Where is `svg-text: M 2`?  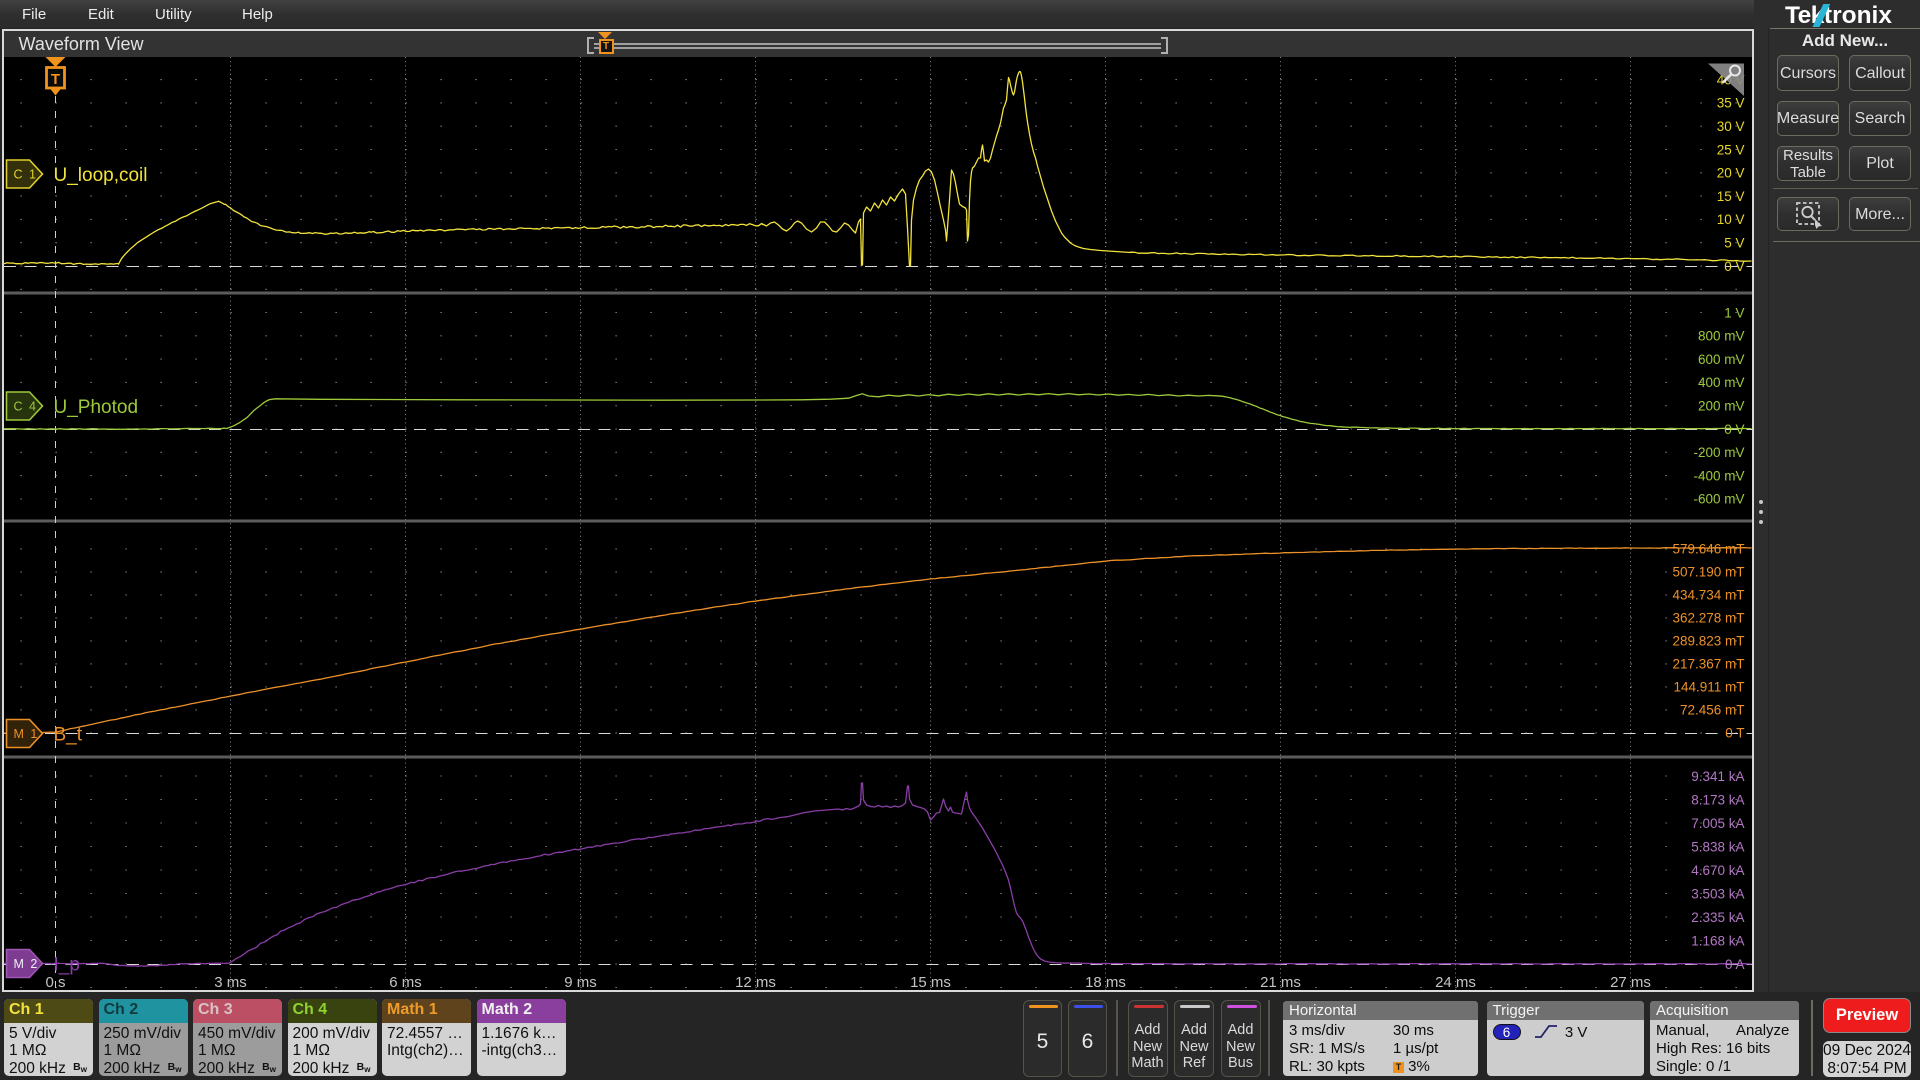 svg-text: M 2 is located at coordinates (25, 964).